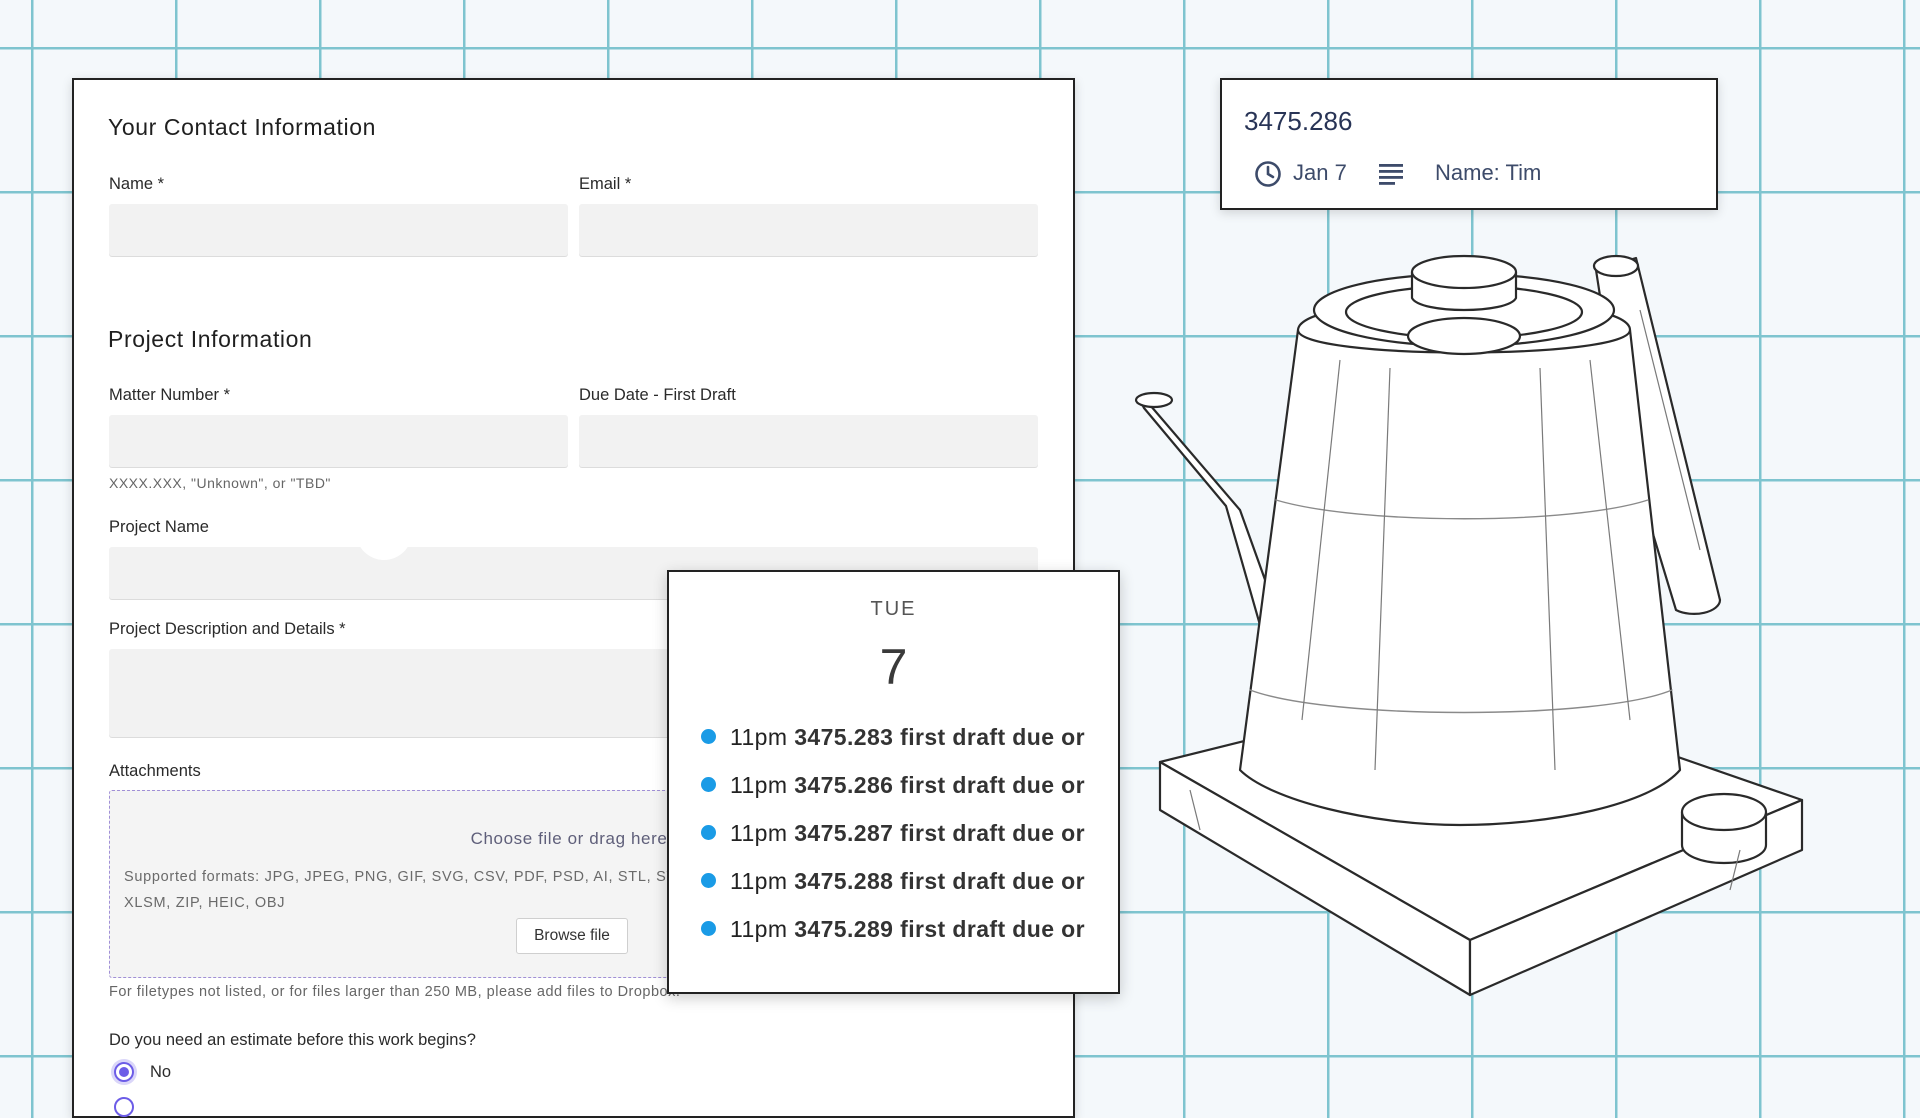 The image size is (1920, 1118). Describe the element at coordinates (1320, 172) in the screenshot. I see `event-date: Jan 7` at that location.